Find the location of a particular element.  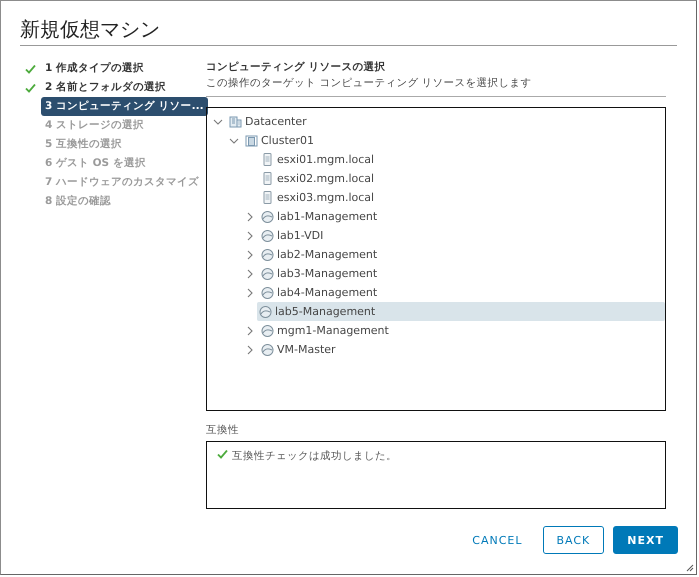

tree-item: lab2-Management is located at coordinates (436, 254).